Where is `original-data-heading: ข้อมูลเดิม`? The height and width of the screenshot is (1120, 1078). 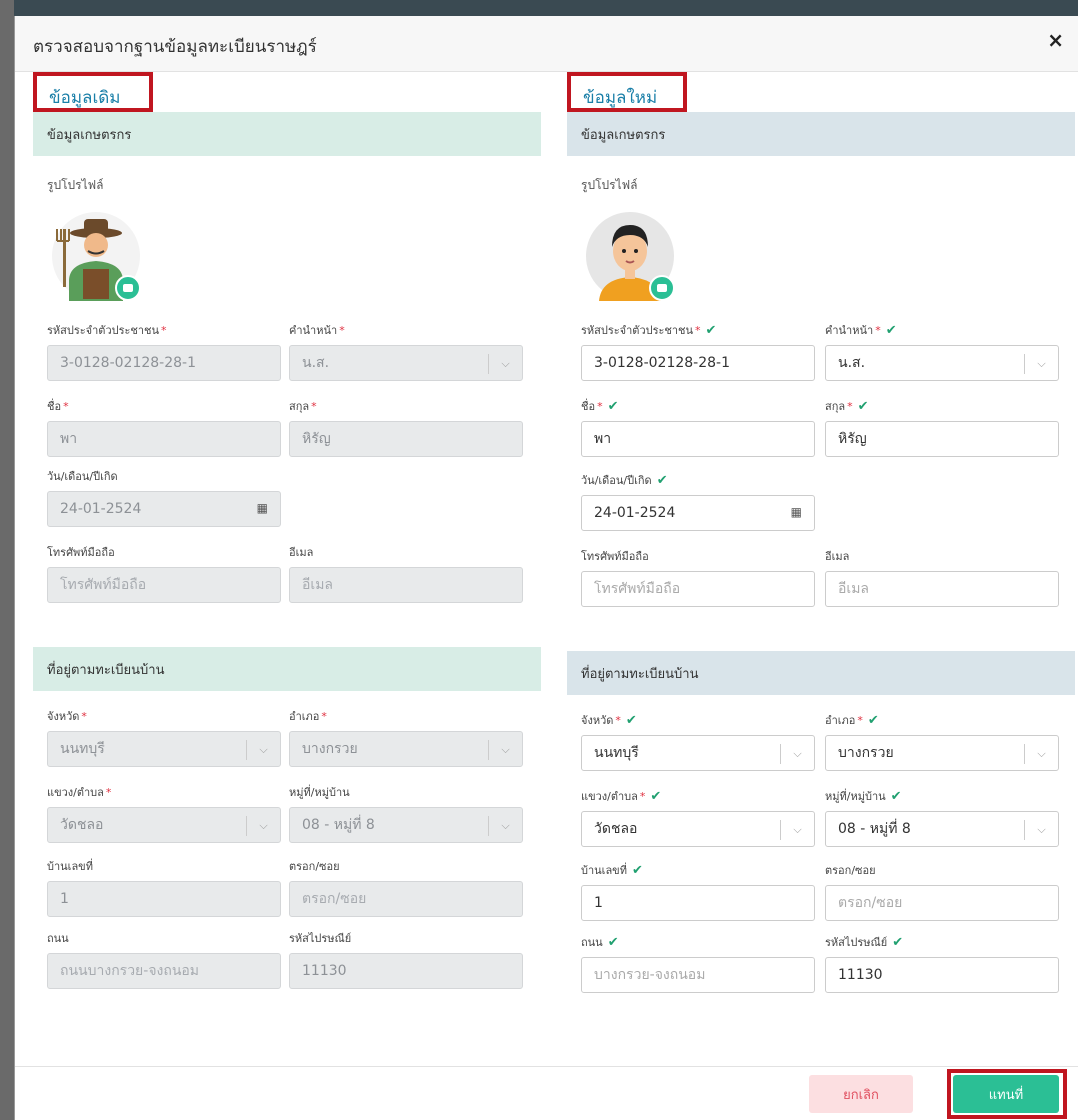
original-data-heading: ข้อมูลเดิม is located at coordinates (287, 92).